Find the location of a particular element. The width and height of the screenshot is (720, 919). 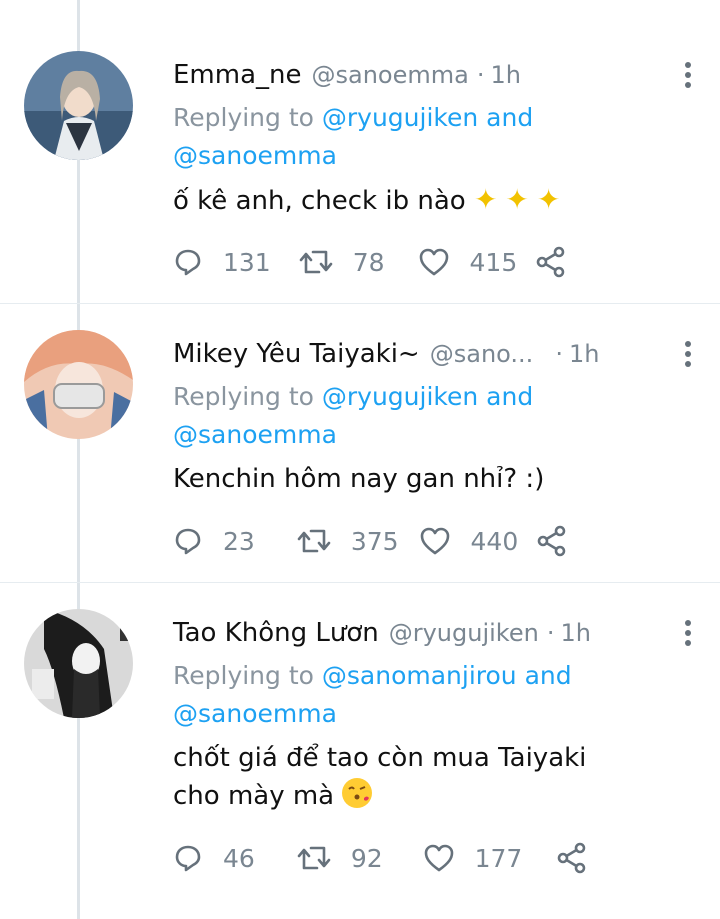

user-handle: @ryugujiken is located at coordinates (464, 633).